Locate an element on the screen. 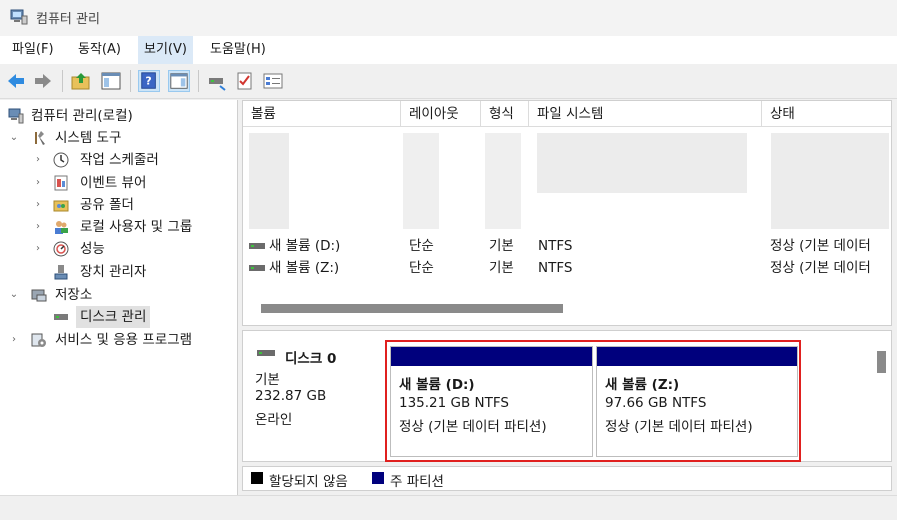 This screenshot has width=897, height=520. connect-drive-icon is located at coordinates (217, 81).